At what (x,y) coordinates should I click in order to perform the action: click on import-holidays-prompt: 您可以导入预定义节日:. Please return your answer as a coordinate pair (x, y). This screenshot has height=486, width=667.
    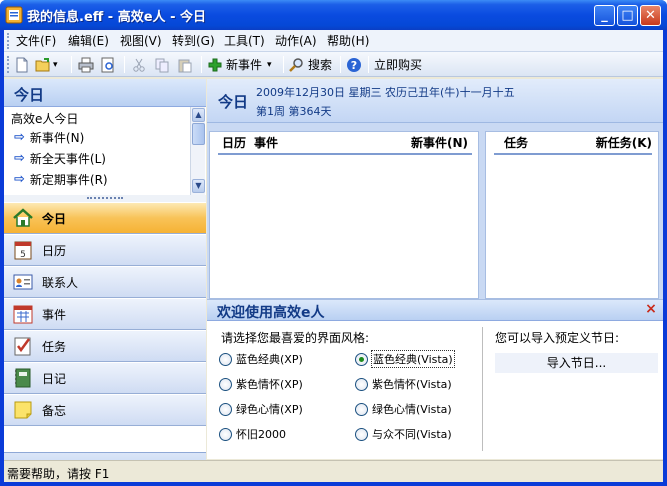
    Looking at the image, I should click on (557, 338).